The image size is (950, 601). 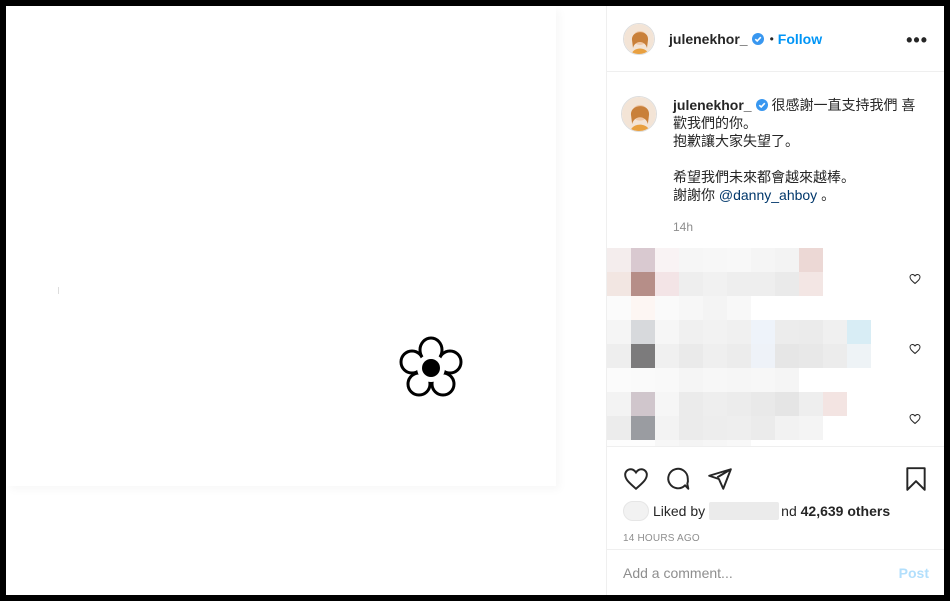 I want to click on caption-line-3: 希望我們未來都會越來越棒。, so click(x=764, y=177).